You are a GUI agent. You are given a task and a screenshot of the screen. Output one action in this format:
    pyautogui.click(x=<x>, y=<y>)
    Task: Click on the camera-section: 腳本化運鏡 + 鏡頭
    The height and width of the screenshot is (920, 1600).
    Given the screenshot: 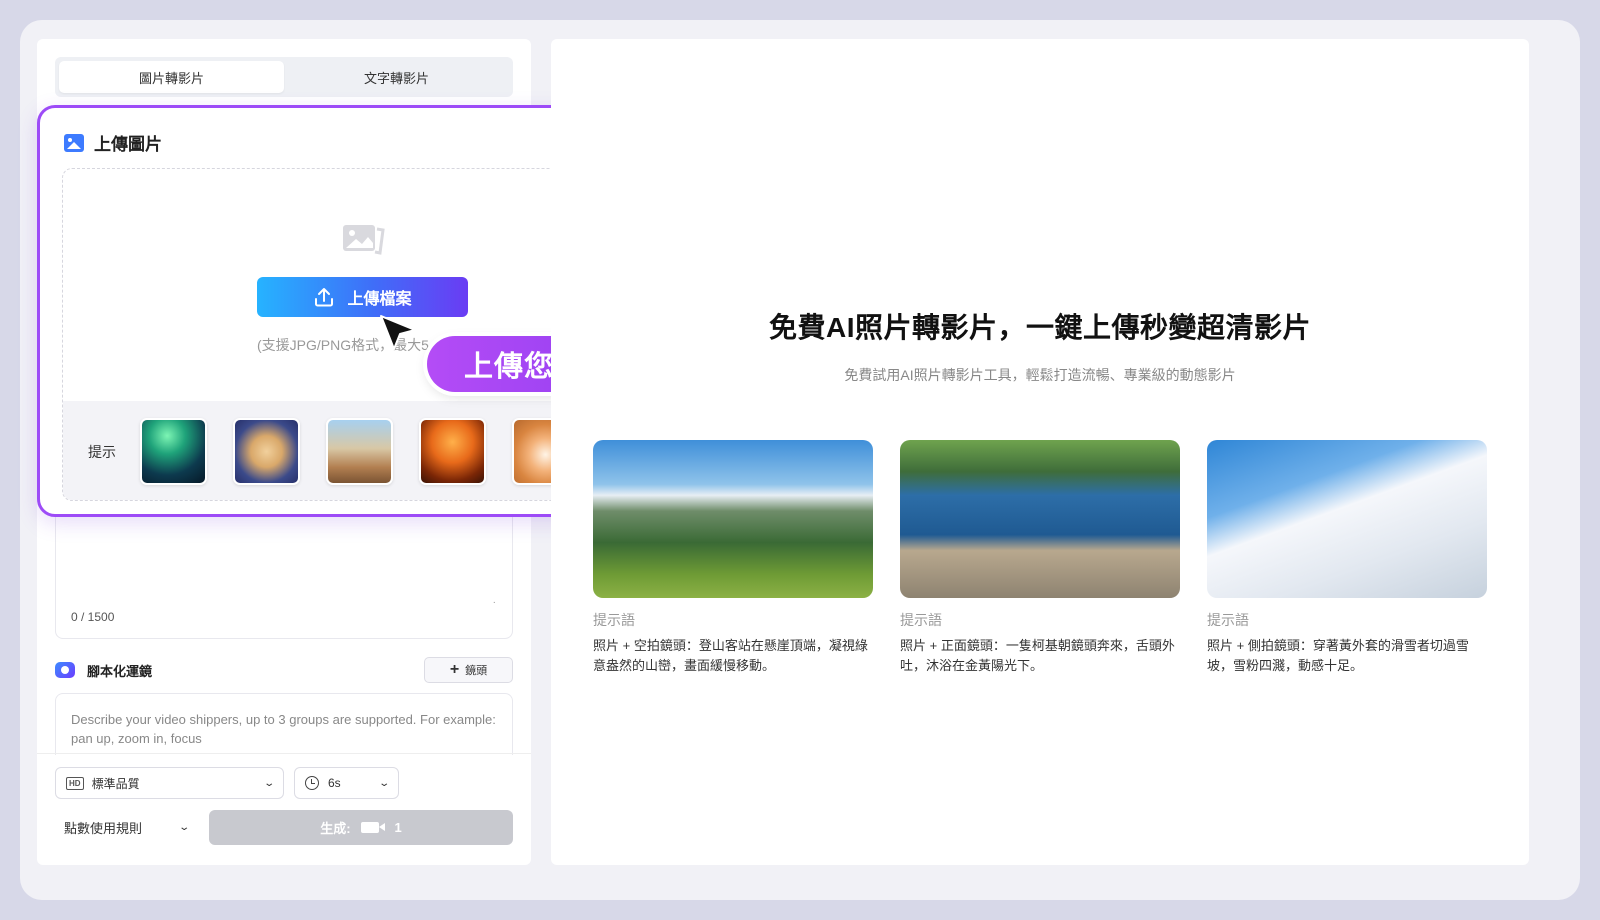 What is the action you would take?
    pyautogui.click(x=284, y=670)
    